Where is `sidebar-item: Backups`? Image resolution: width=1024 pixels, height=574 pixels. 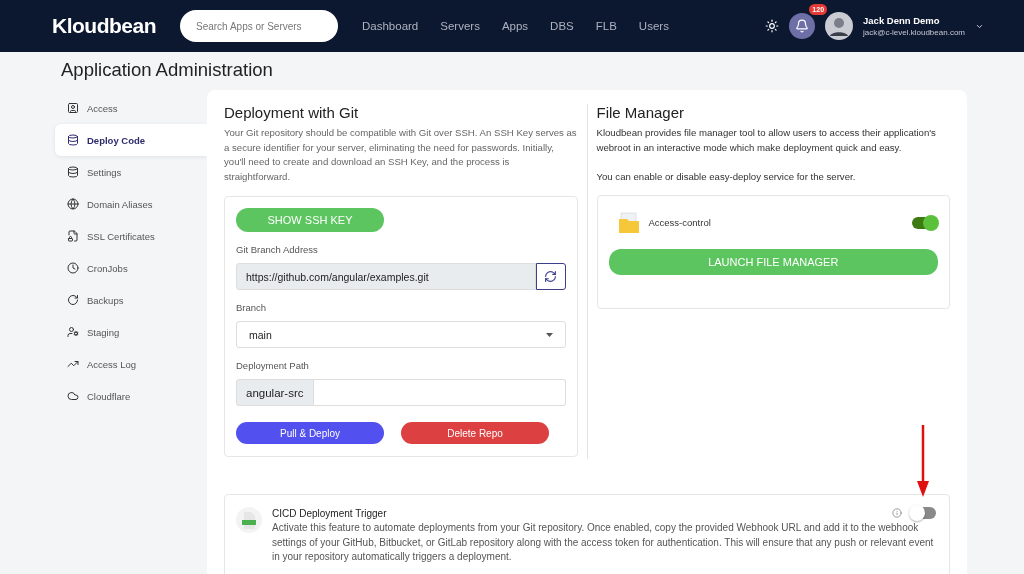
sidebar-item: Backups is located at coordinates (131, 300).